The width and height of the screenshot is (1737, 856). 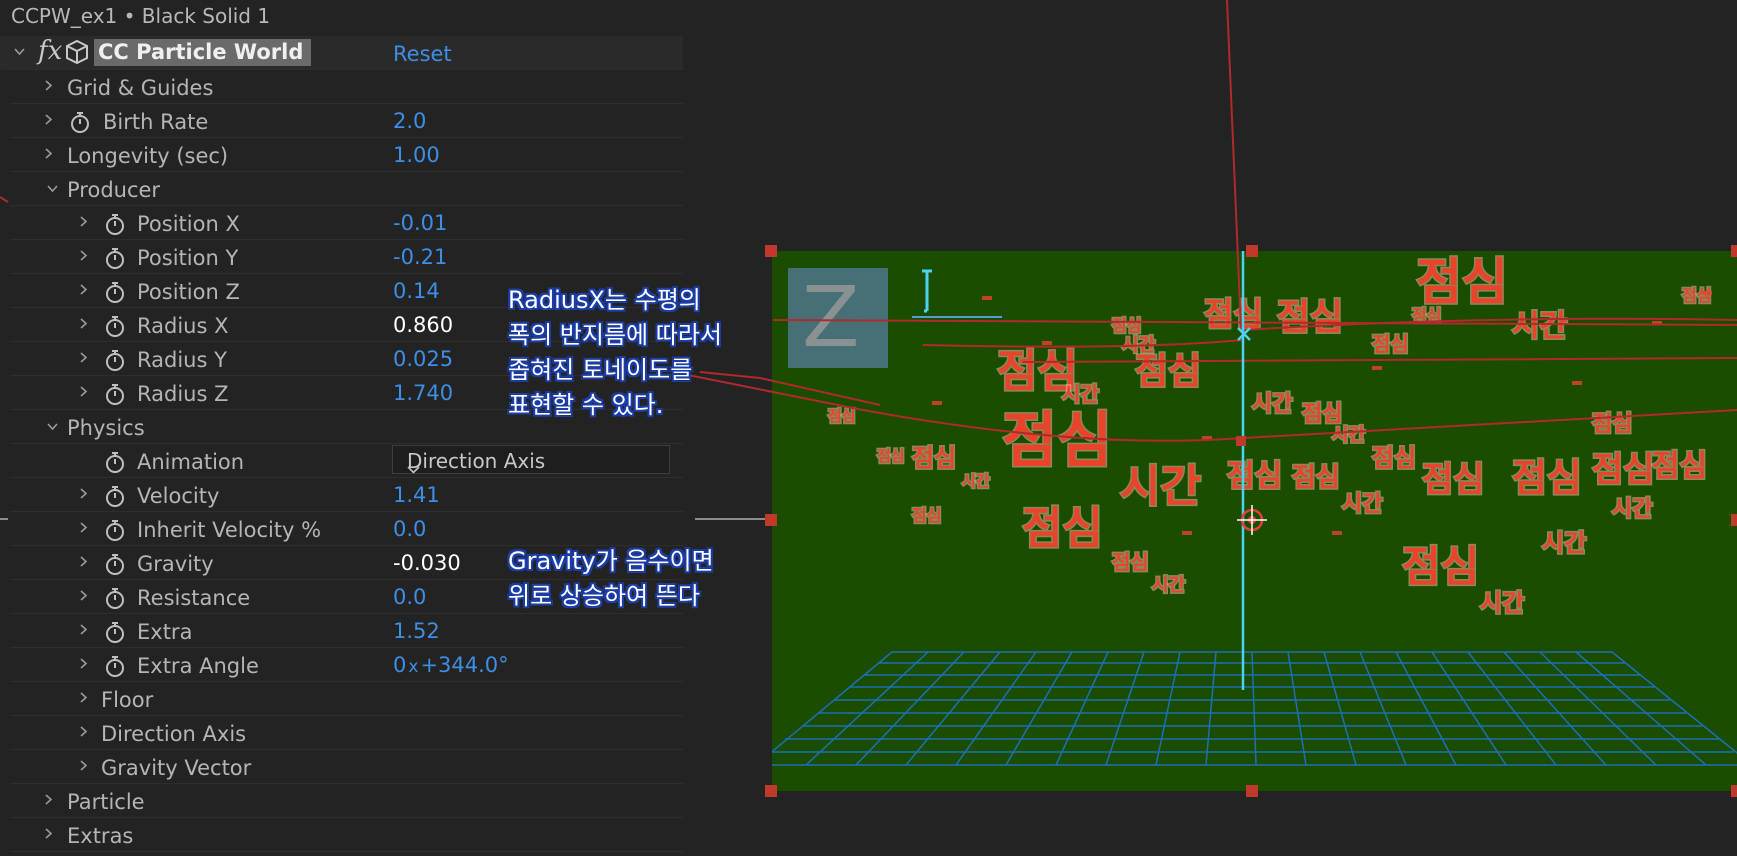 I want to click on extras-group: Extras, so click(x=341, y=835).